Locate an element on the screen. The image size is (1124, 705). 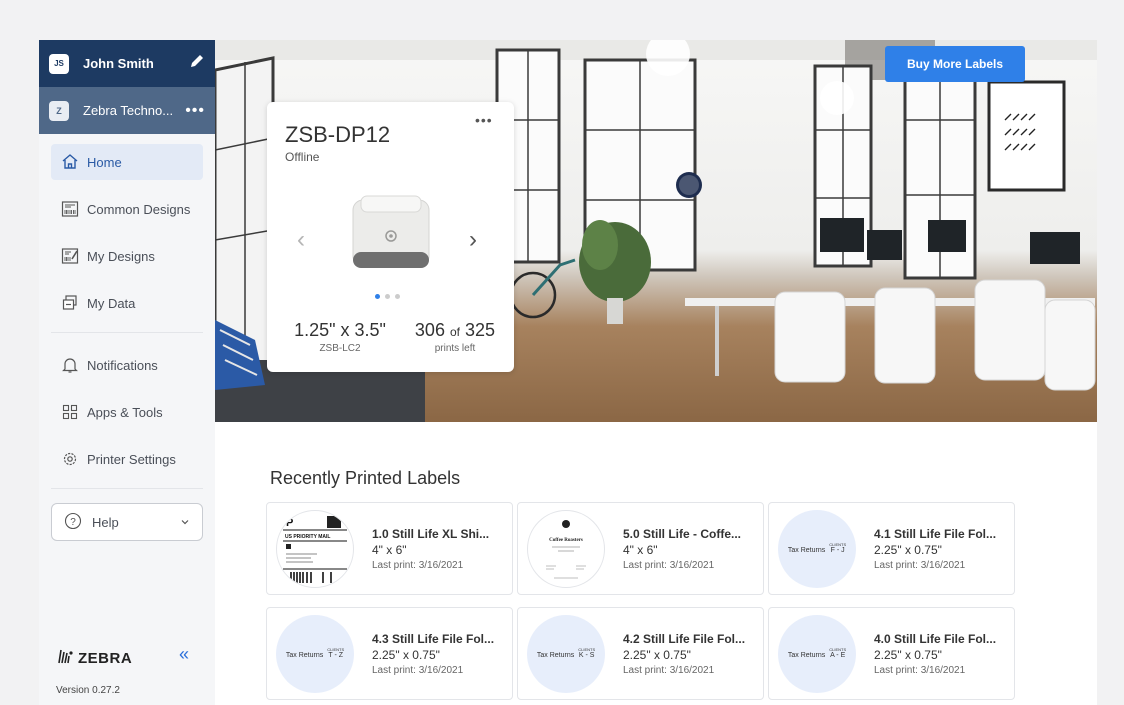
bell-icon is located at coordinates (70, 365).